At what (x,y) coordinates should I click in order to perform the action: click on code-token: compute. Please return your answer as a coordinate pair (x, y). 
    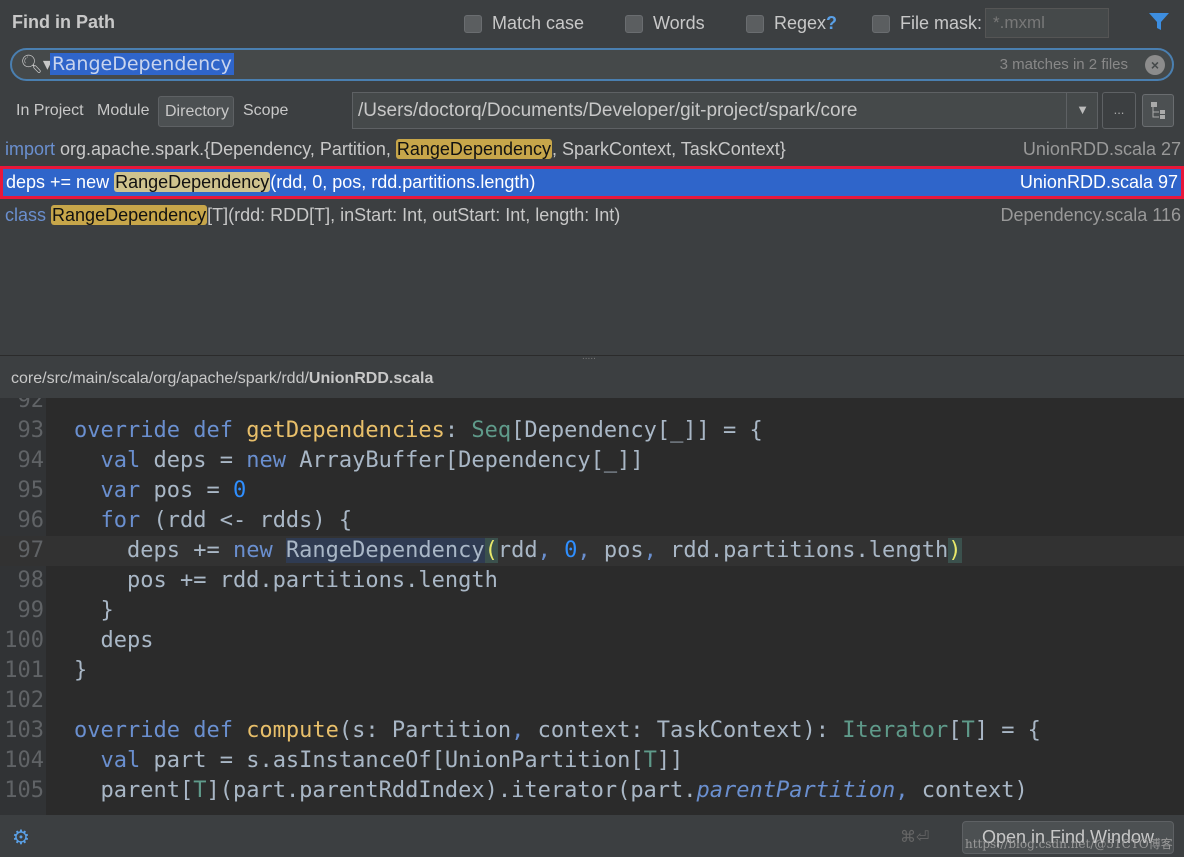
    Looking at the image, I should click on (292, 730).